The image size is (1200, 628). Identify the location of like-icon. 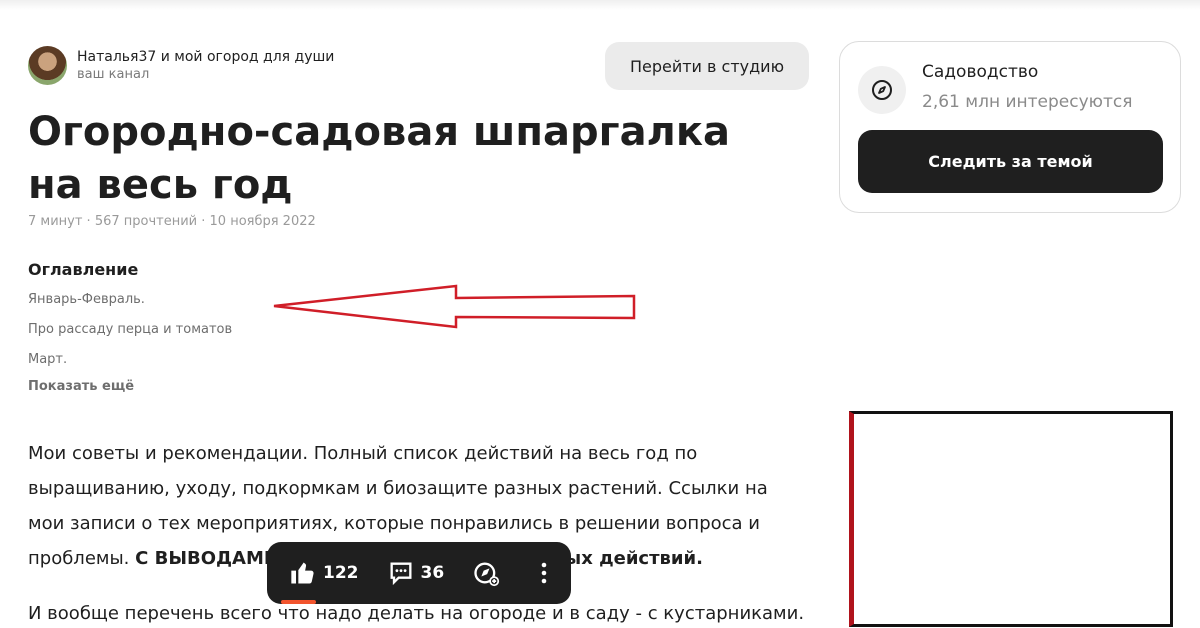
(302, 573).